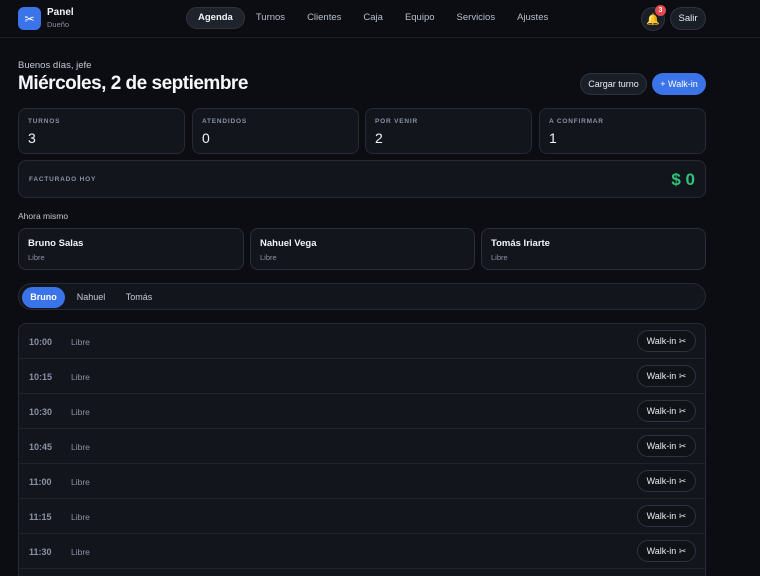  Describe the element at coordinates (288, 243) in the screenshot. I see `barber-name: Nahuel Vega` at that location.